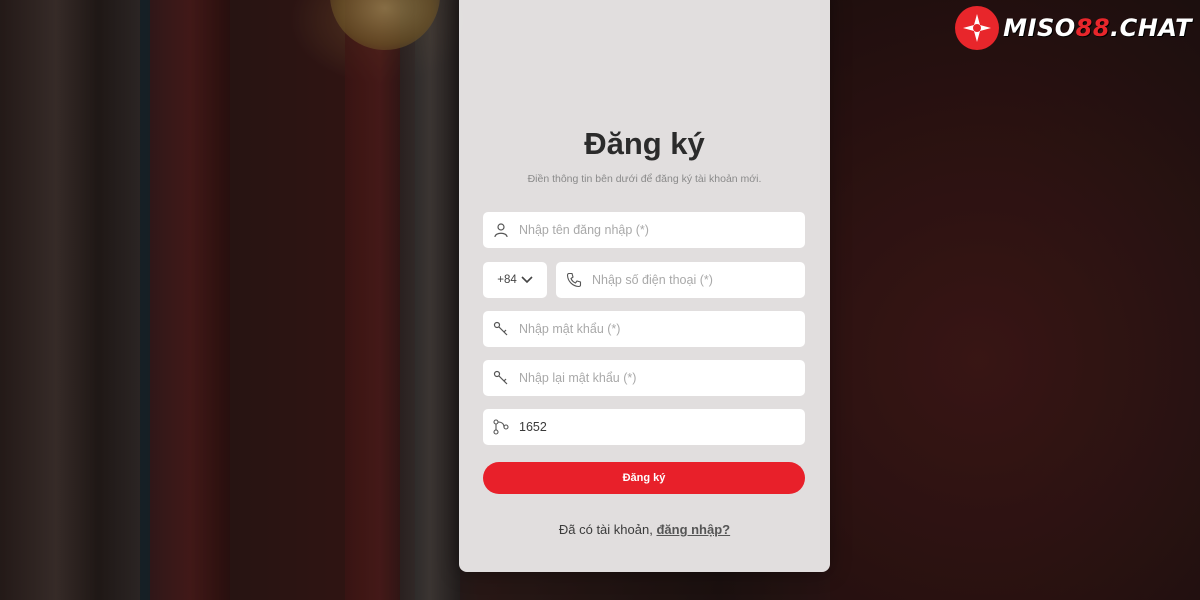 Image resolution: width=1200 pixels, height=600 pixels. I want to click on chevron-down-icon, so click(527, 280).